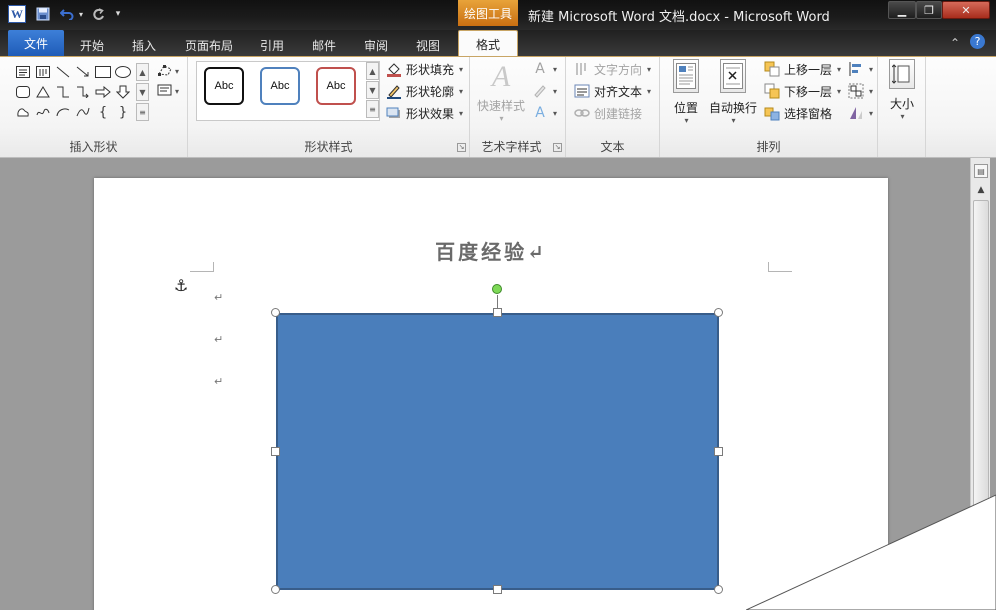 This screenshot has height=610, width=996. I want to click on align-objects-button: ▾, so click(860, 69).